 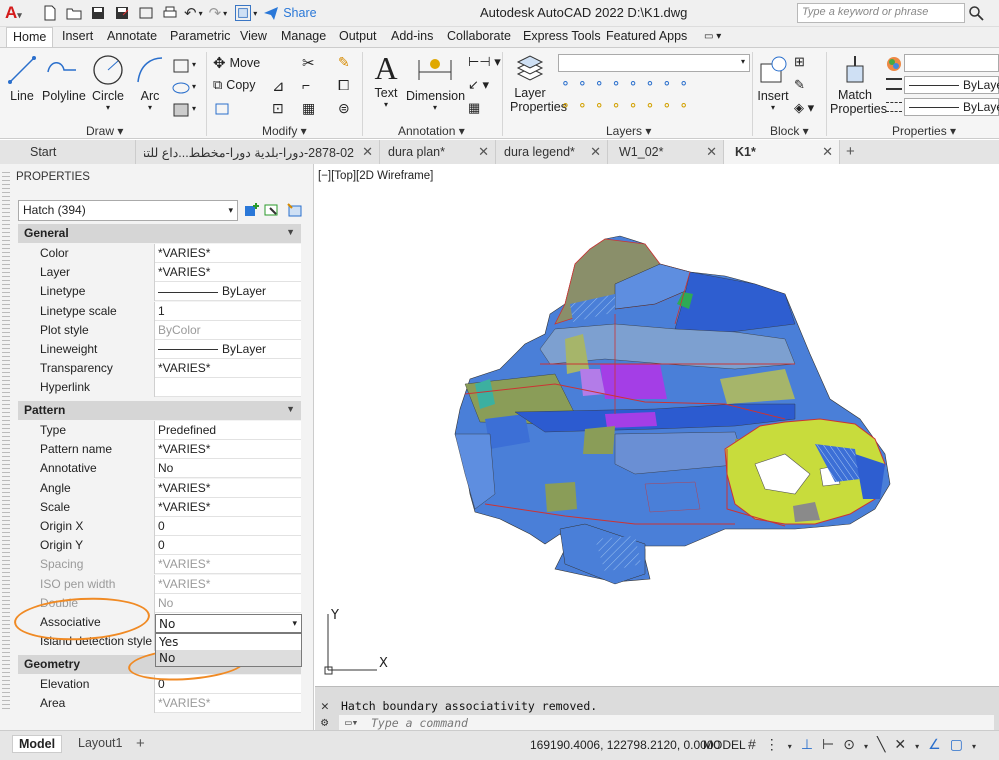 What do you see at coordinates (853, 744) in the screenshot?
I see `polar-icon: ⊙` at bounding box center [853, 744].